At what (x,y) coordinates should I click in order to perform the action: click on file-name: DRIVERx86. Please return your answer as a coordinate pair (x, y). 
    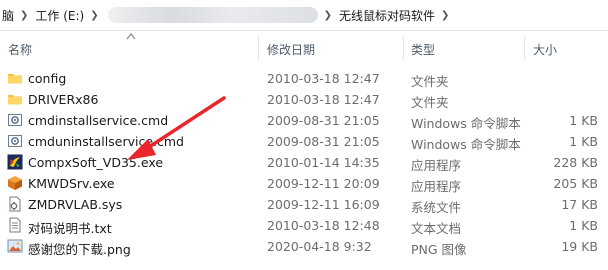
    Looking at the image, I should click on (63, 99).